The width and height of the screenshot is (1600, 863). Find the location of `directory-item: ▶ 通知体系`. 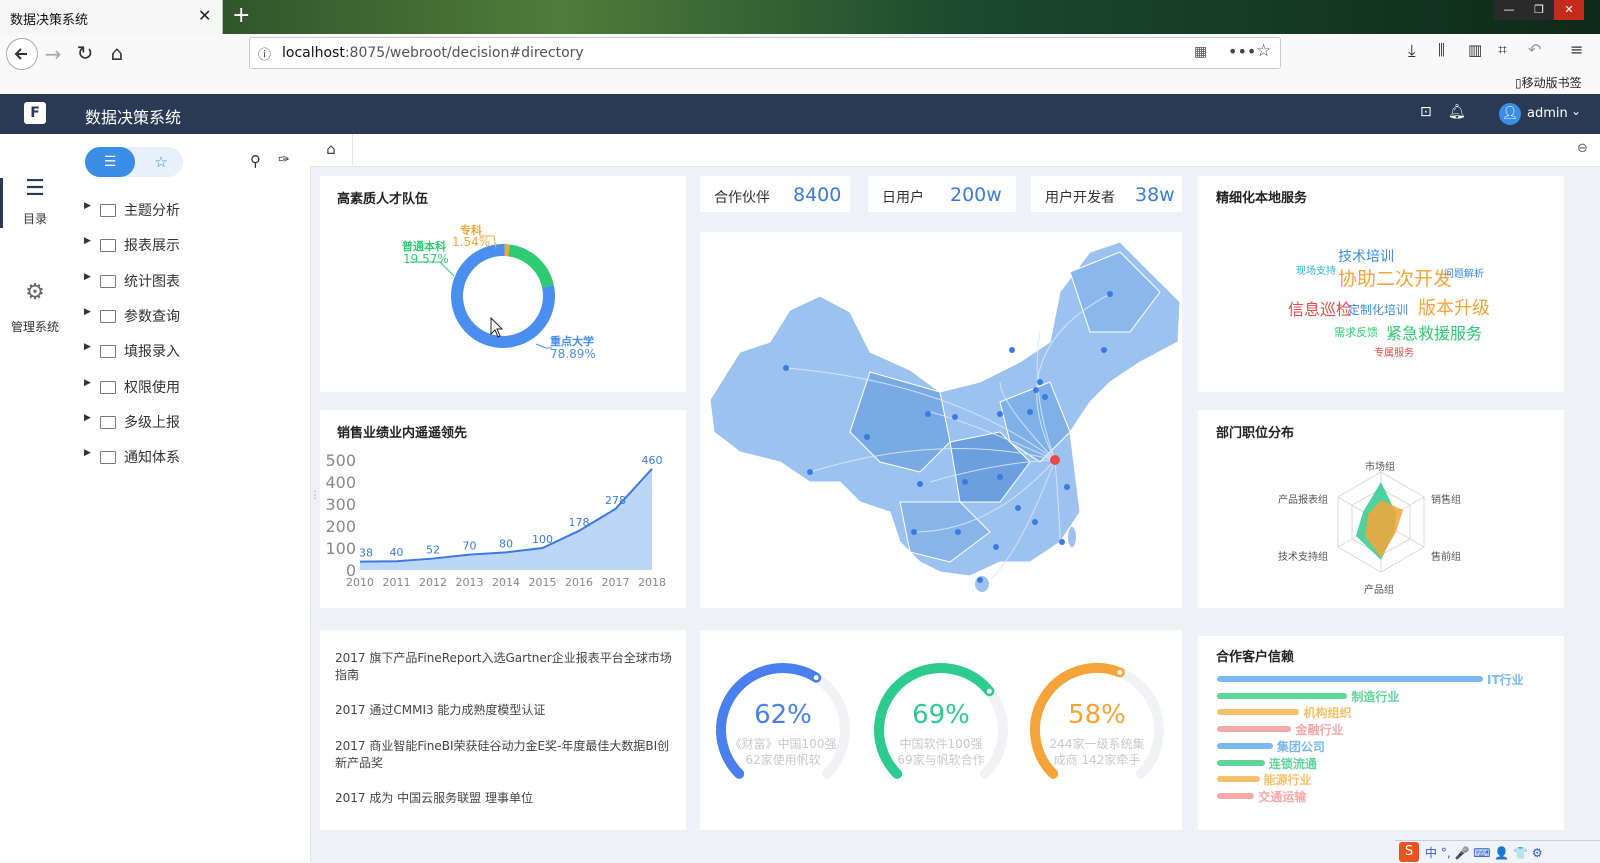

directory-item: ▶ 通知体系 is located at coordinates (184, 457).